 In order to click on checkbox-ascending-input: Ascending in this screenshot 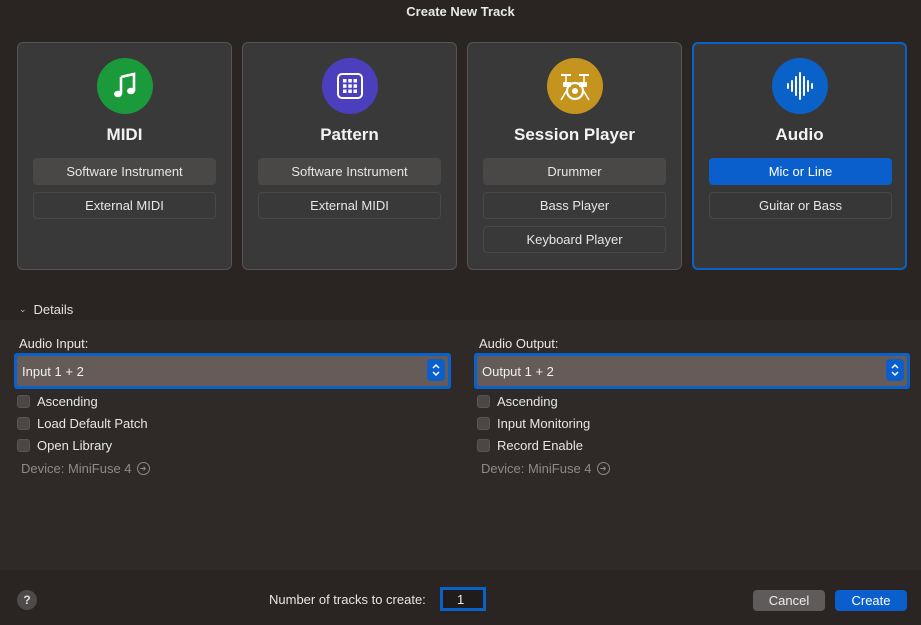, I will do `click(57, 401)`.